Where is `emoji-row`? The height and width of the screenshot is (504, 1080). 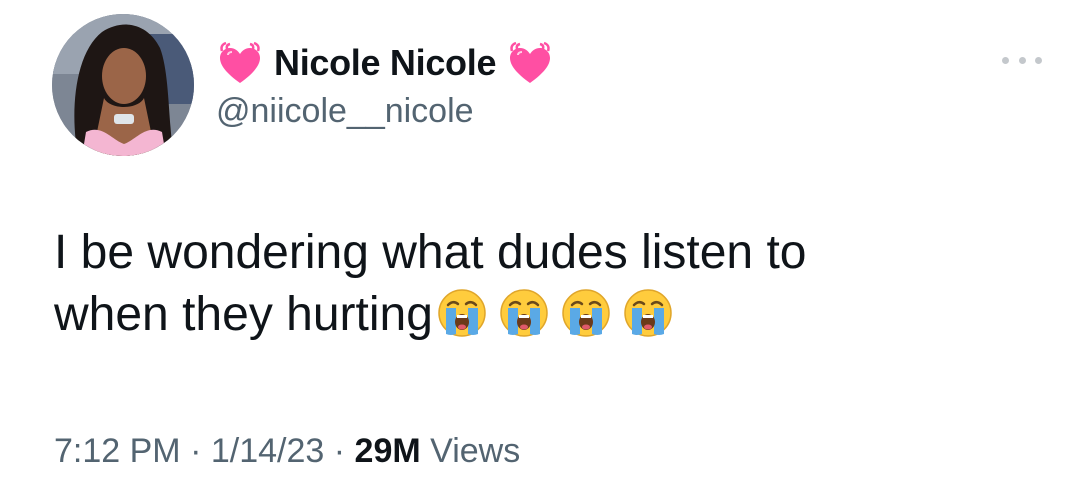 emoji-row is located at coordinates (555, 313).